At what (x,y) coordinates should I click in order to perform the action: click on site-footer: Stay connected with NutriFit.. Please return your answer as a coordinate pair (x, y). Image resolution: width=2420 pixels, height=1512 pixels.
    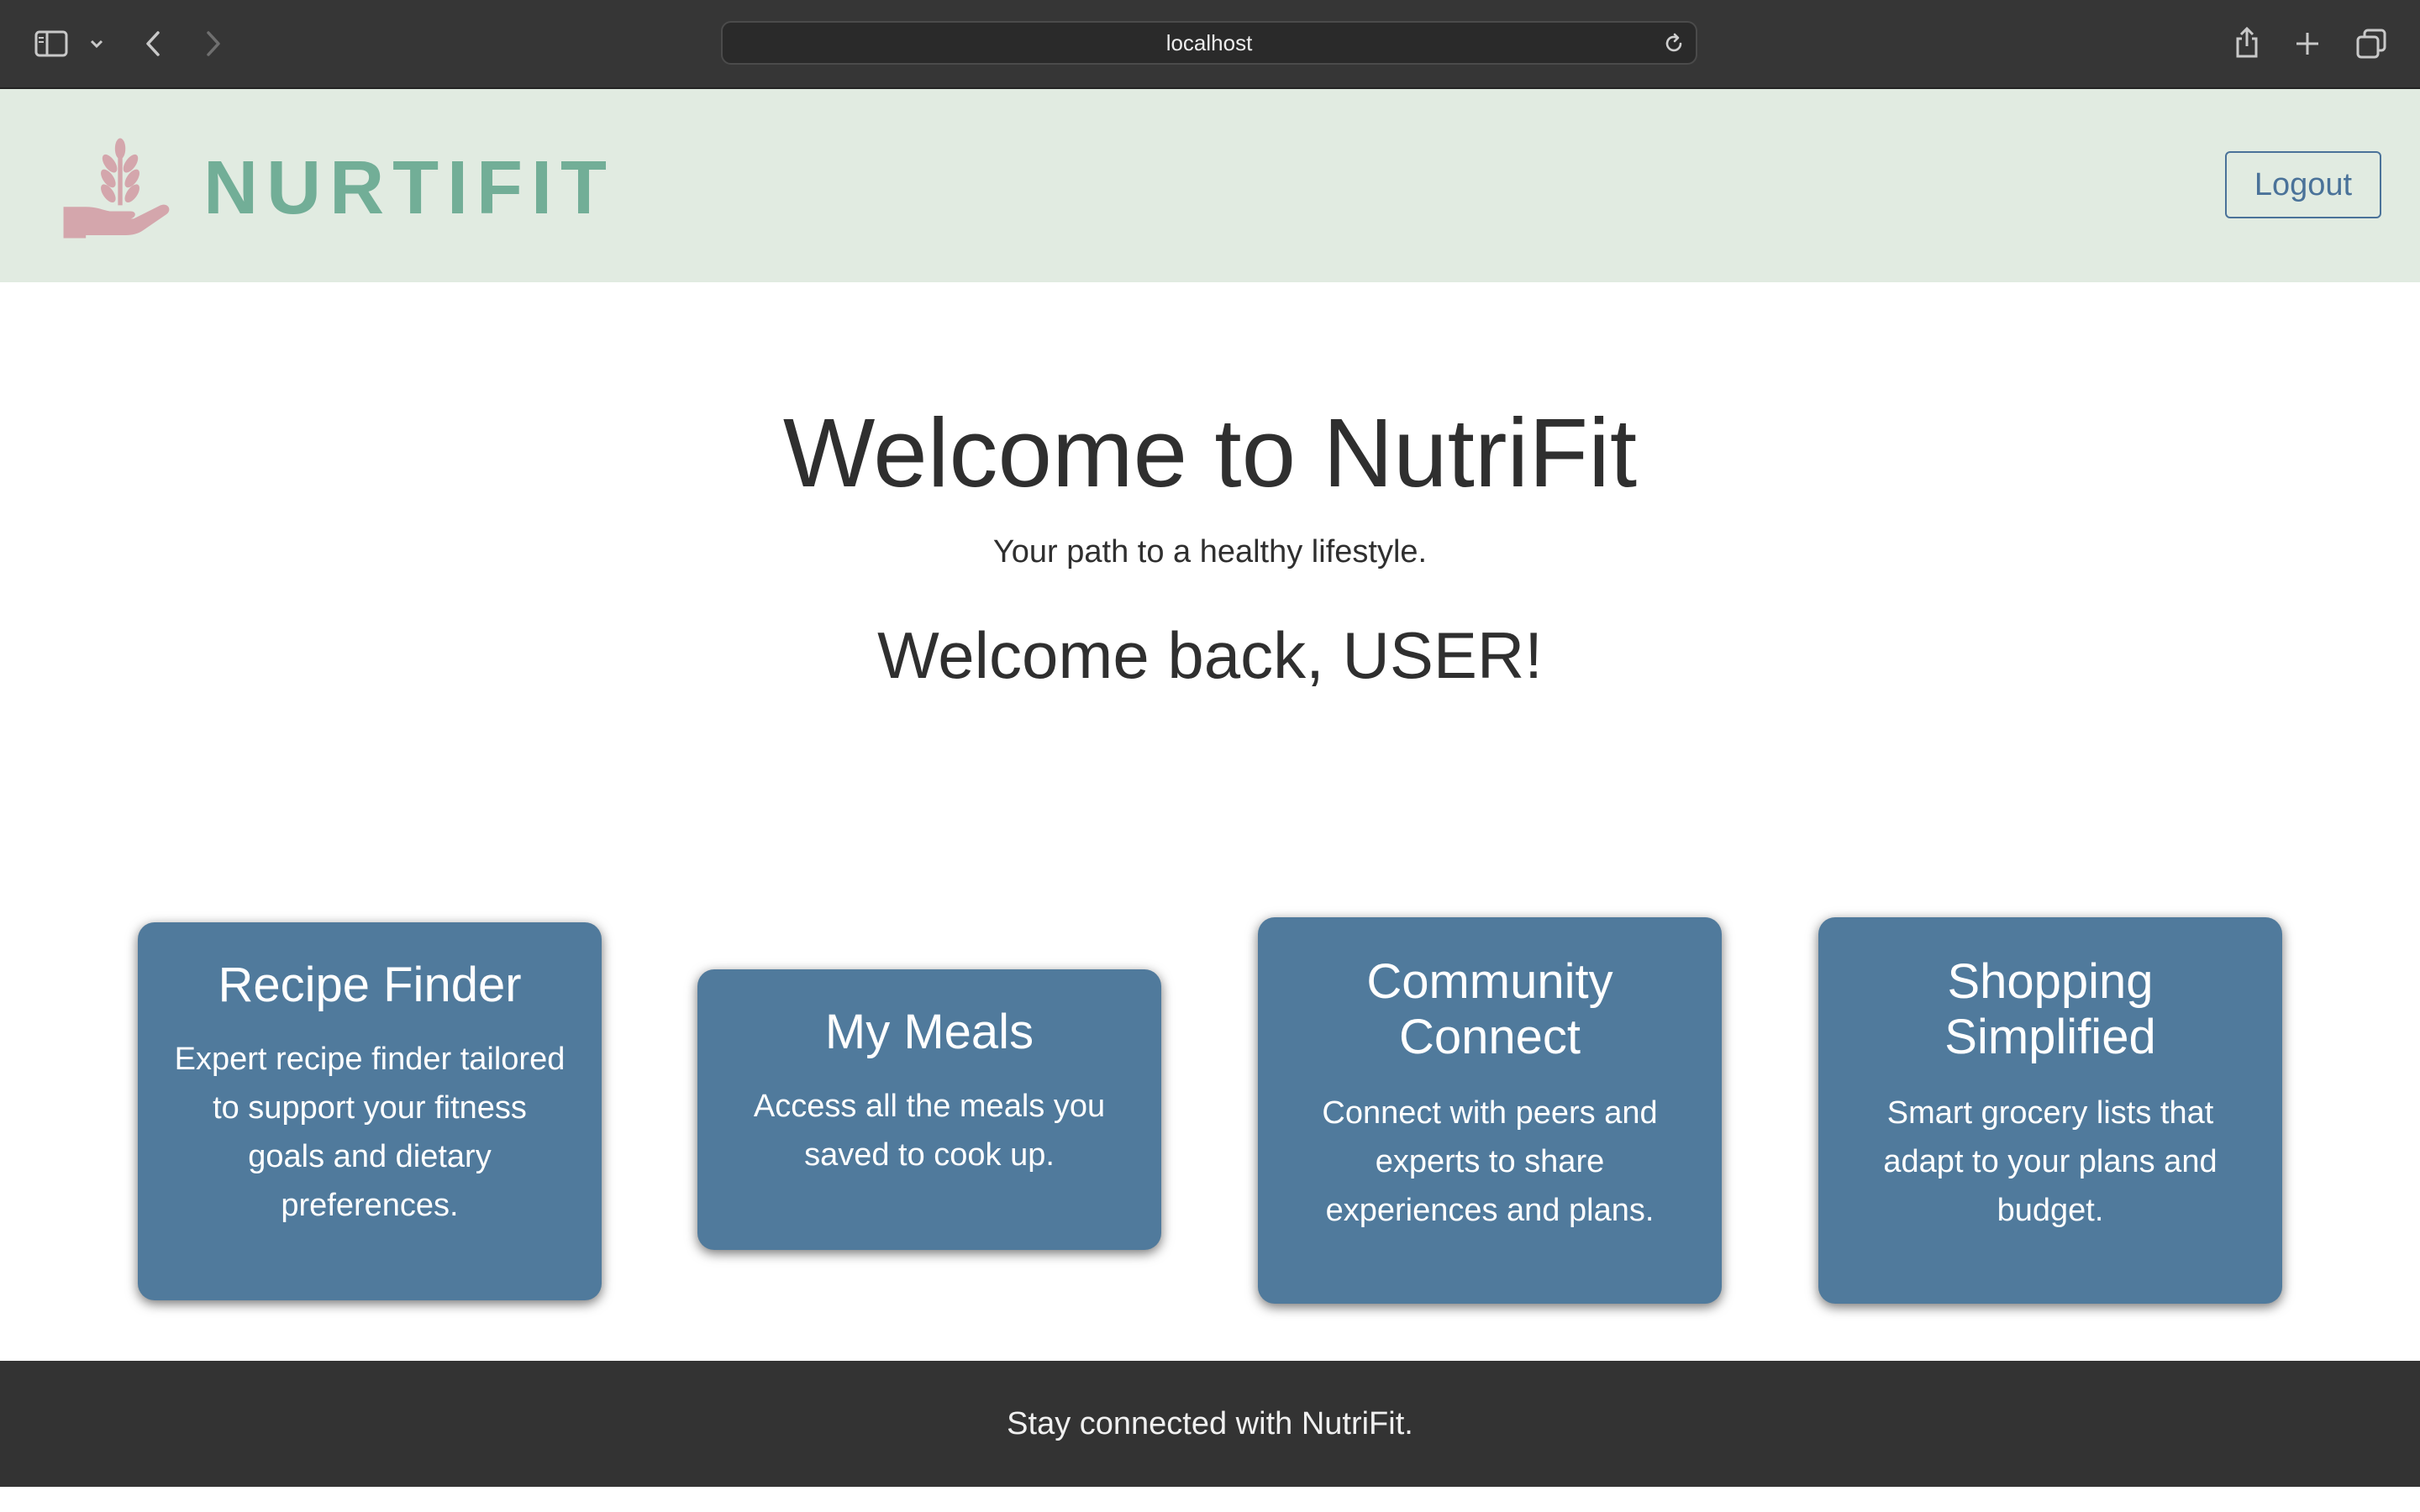
    Looking at the image, I should click on (1210, 1424).